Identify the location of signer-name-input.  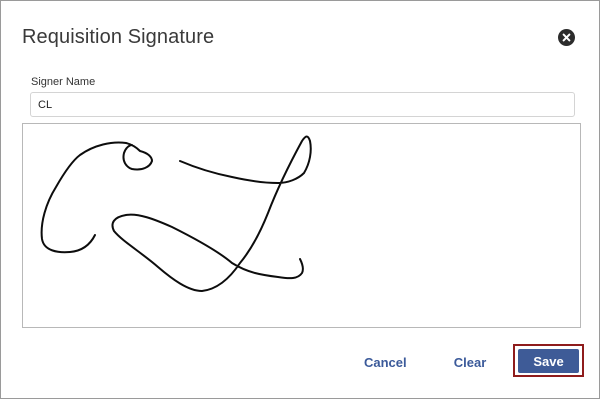
(302, 104).